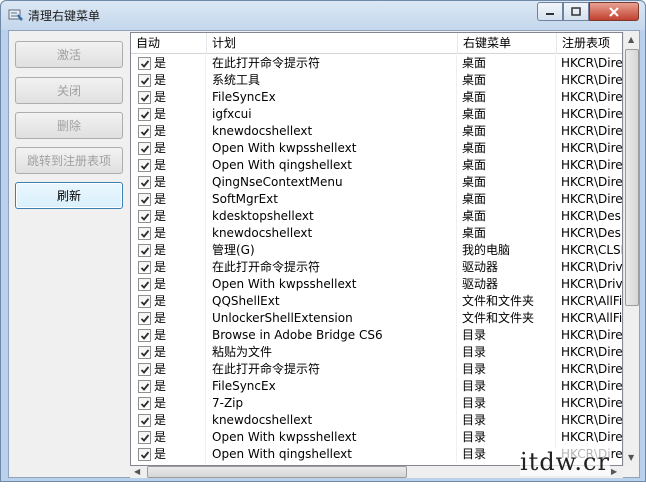  What do you see at coordinates (550, 11) in the screenshot?
I see `minimize-button` at bounding box center [550, 11].